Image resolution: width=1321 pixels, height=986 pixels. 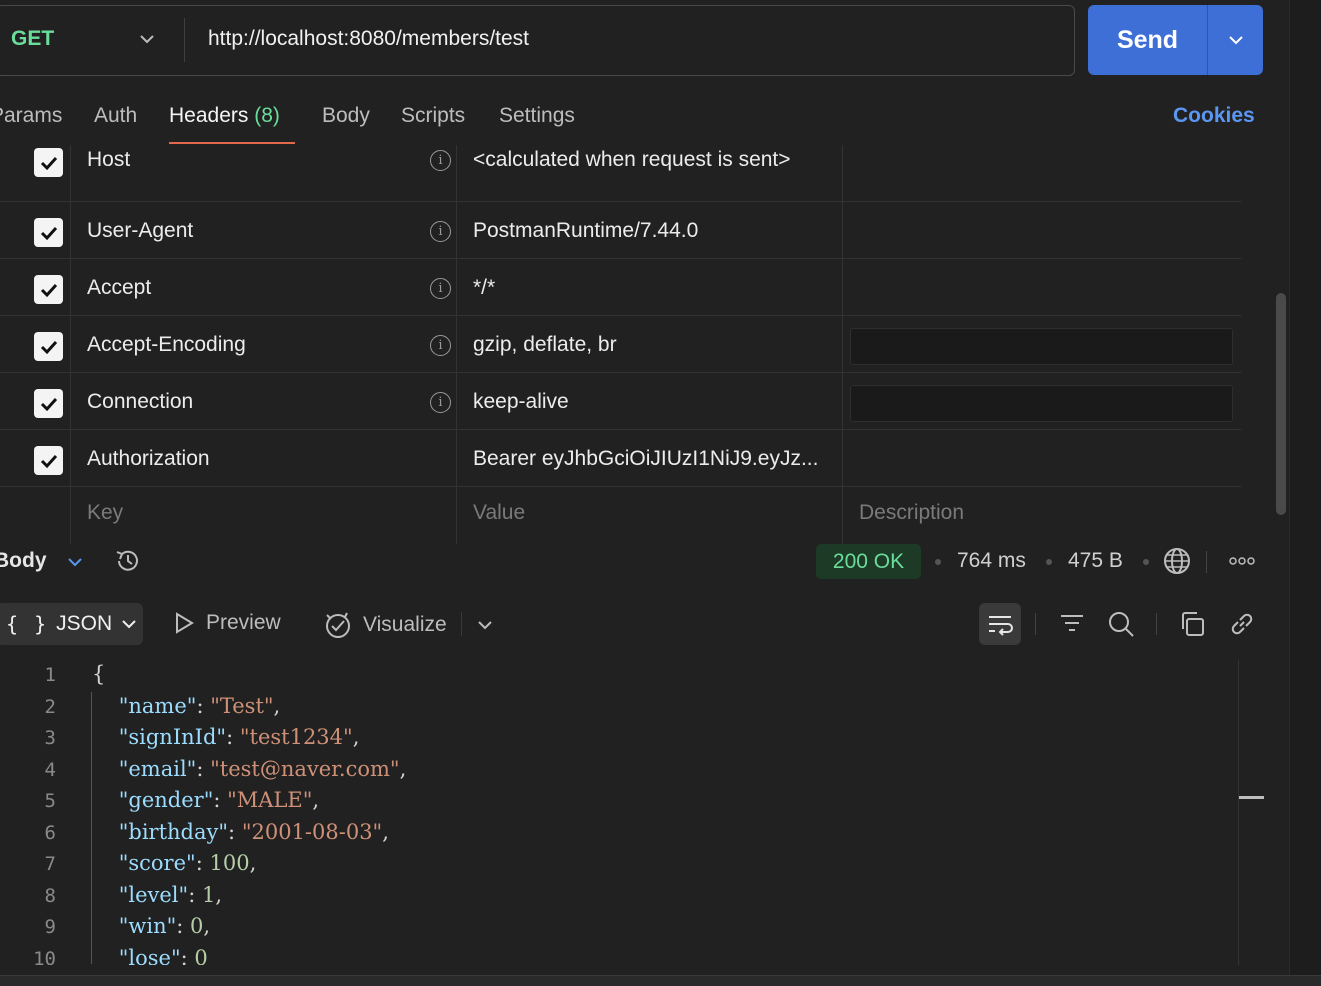 What do you see at coordinates (632, 160) in the screenshot?
I see `header-value: <calculated when request is sent>` at bounding box center [632, 160].